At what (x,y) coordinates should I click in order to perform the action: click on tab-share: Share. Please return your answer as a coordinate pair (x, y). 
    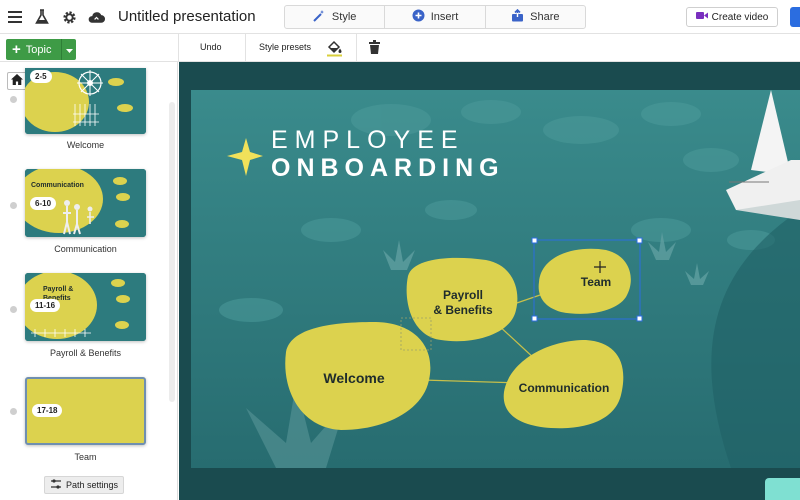
    Looking at the image, I should click on (535, 17).